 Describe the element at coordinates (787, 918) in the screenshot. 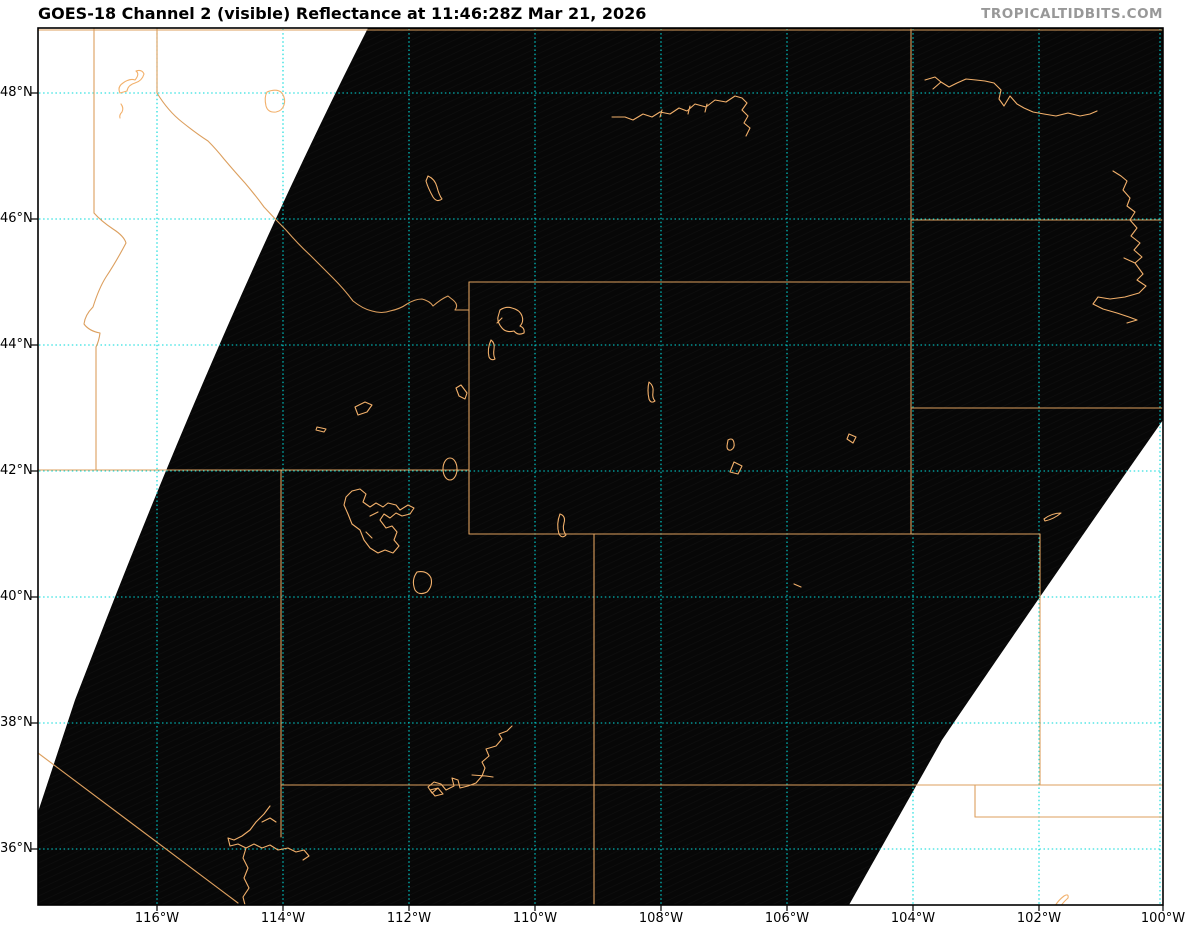

I see `lon-tick-label: 106°W` at that location.